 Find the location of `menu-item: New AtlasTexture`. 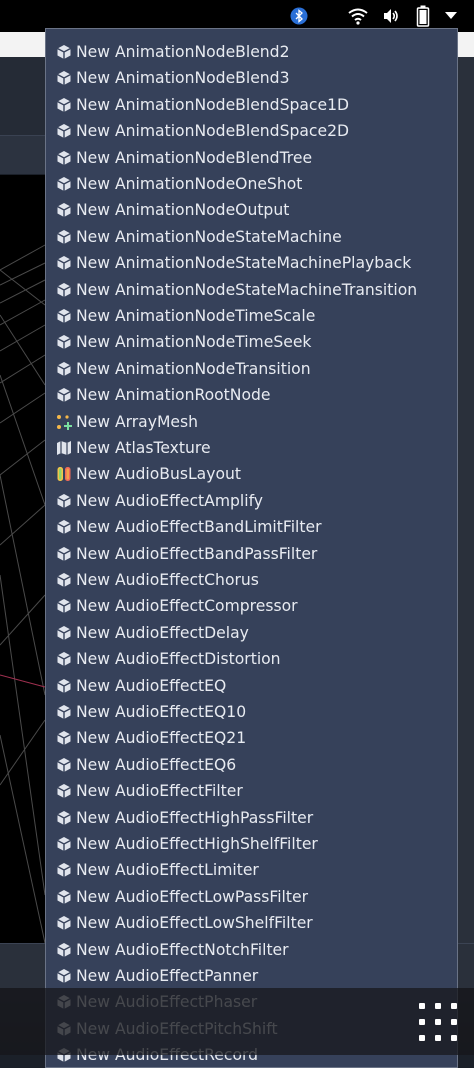

menu-item: New AtlasTexture is located at coordinates (255, 448).